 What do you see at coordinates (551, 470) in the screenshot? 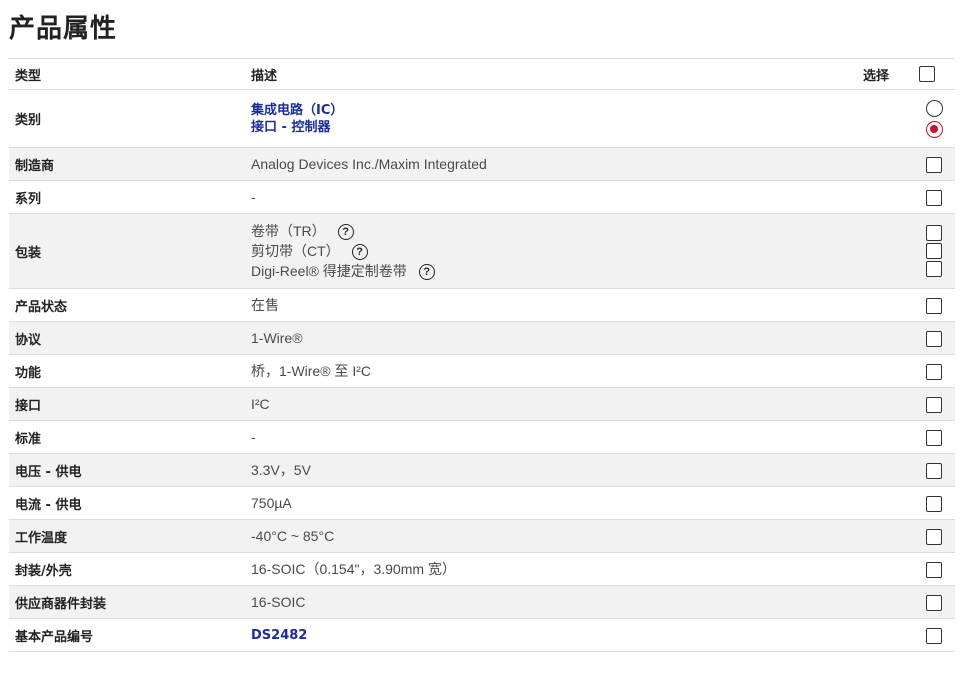
I see `row-value: 3.3V，5V` at bounding box center [551, 470].